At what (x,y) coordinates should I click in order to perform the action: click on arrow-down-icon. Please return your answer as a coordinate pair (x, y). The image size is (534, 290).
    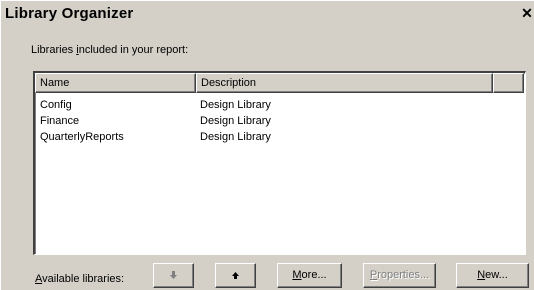
    Looking at the image, I should click on (173, 274).